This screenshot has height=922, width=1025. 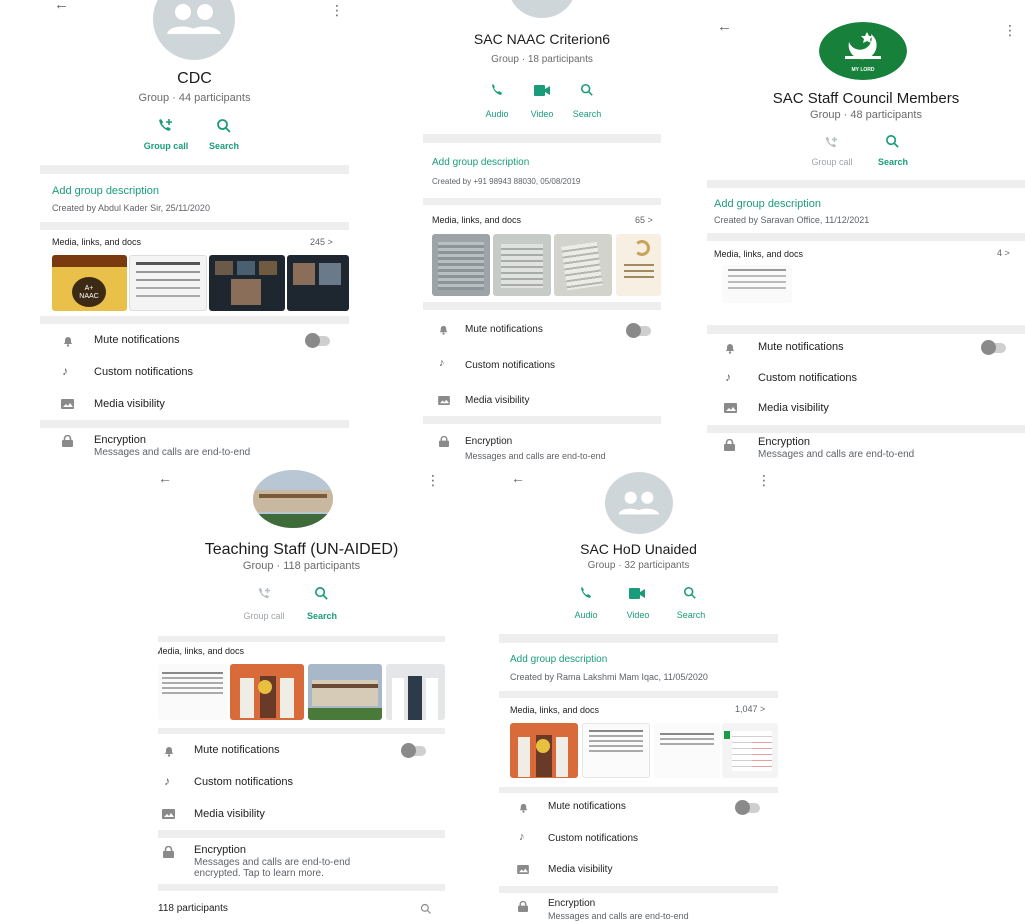 What do you see at coordinates (65, 371) in the screenshot?
I see `music-note-icon: ♪` at bounding box center [65, 371].